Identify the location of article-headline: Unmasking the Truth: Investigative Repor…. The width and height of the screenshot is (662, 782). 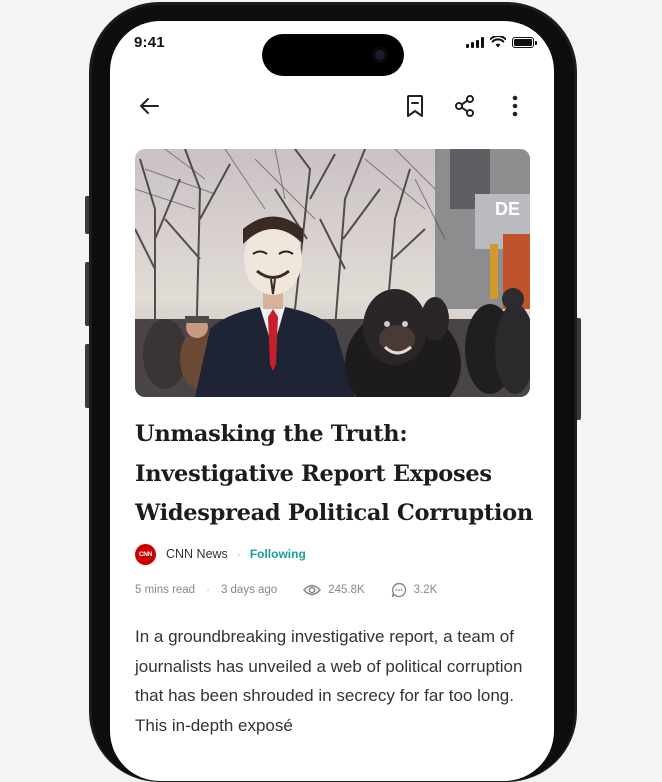
(335, 474).